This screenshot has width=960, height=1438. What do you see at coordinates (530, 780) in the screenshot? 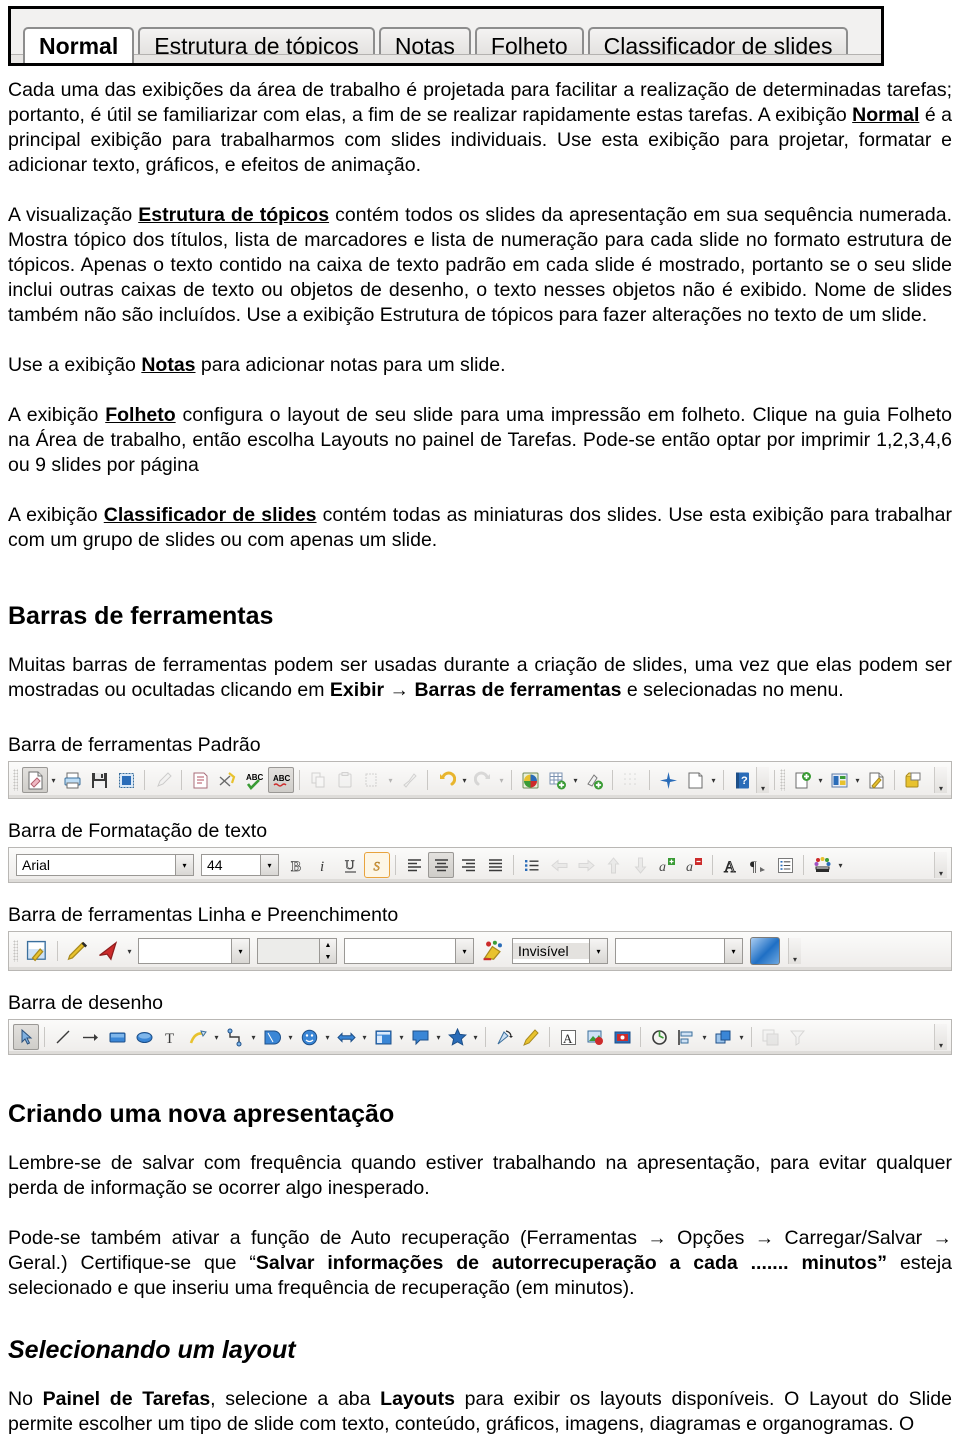
I see `insert-chart-icon` at bounding box center [530, 780].